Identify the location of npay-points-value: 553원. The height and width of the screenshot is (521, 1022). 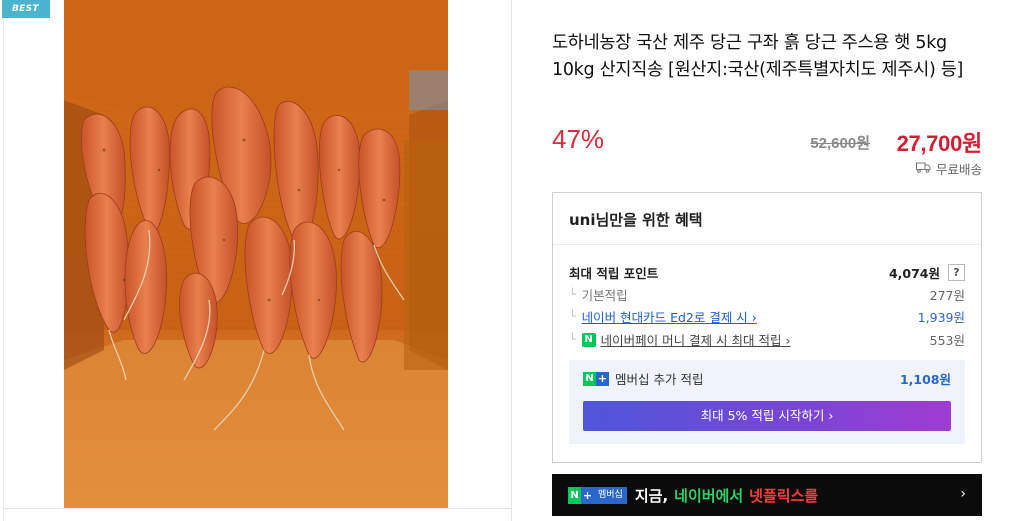
(947, 340).